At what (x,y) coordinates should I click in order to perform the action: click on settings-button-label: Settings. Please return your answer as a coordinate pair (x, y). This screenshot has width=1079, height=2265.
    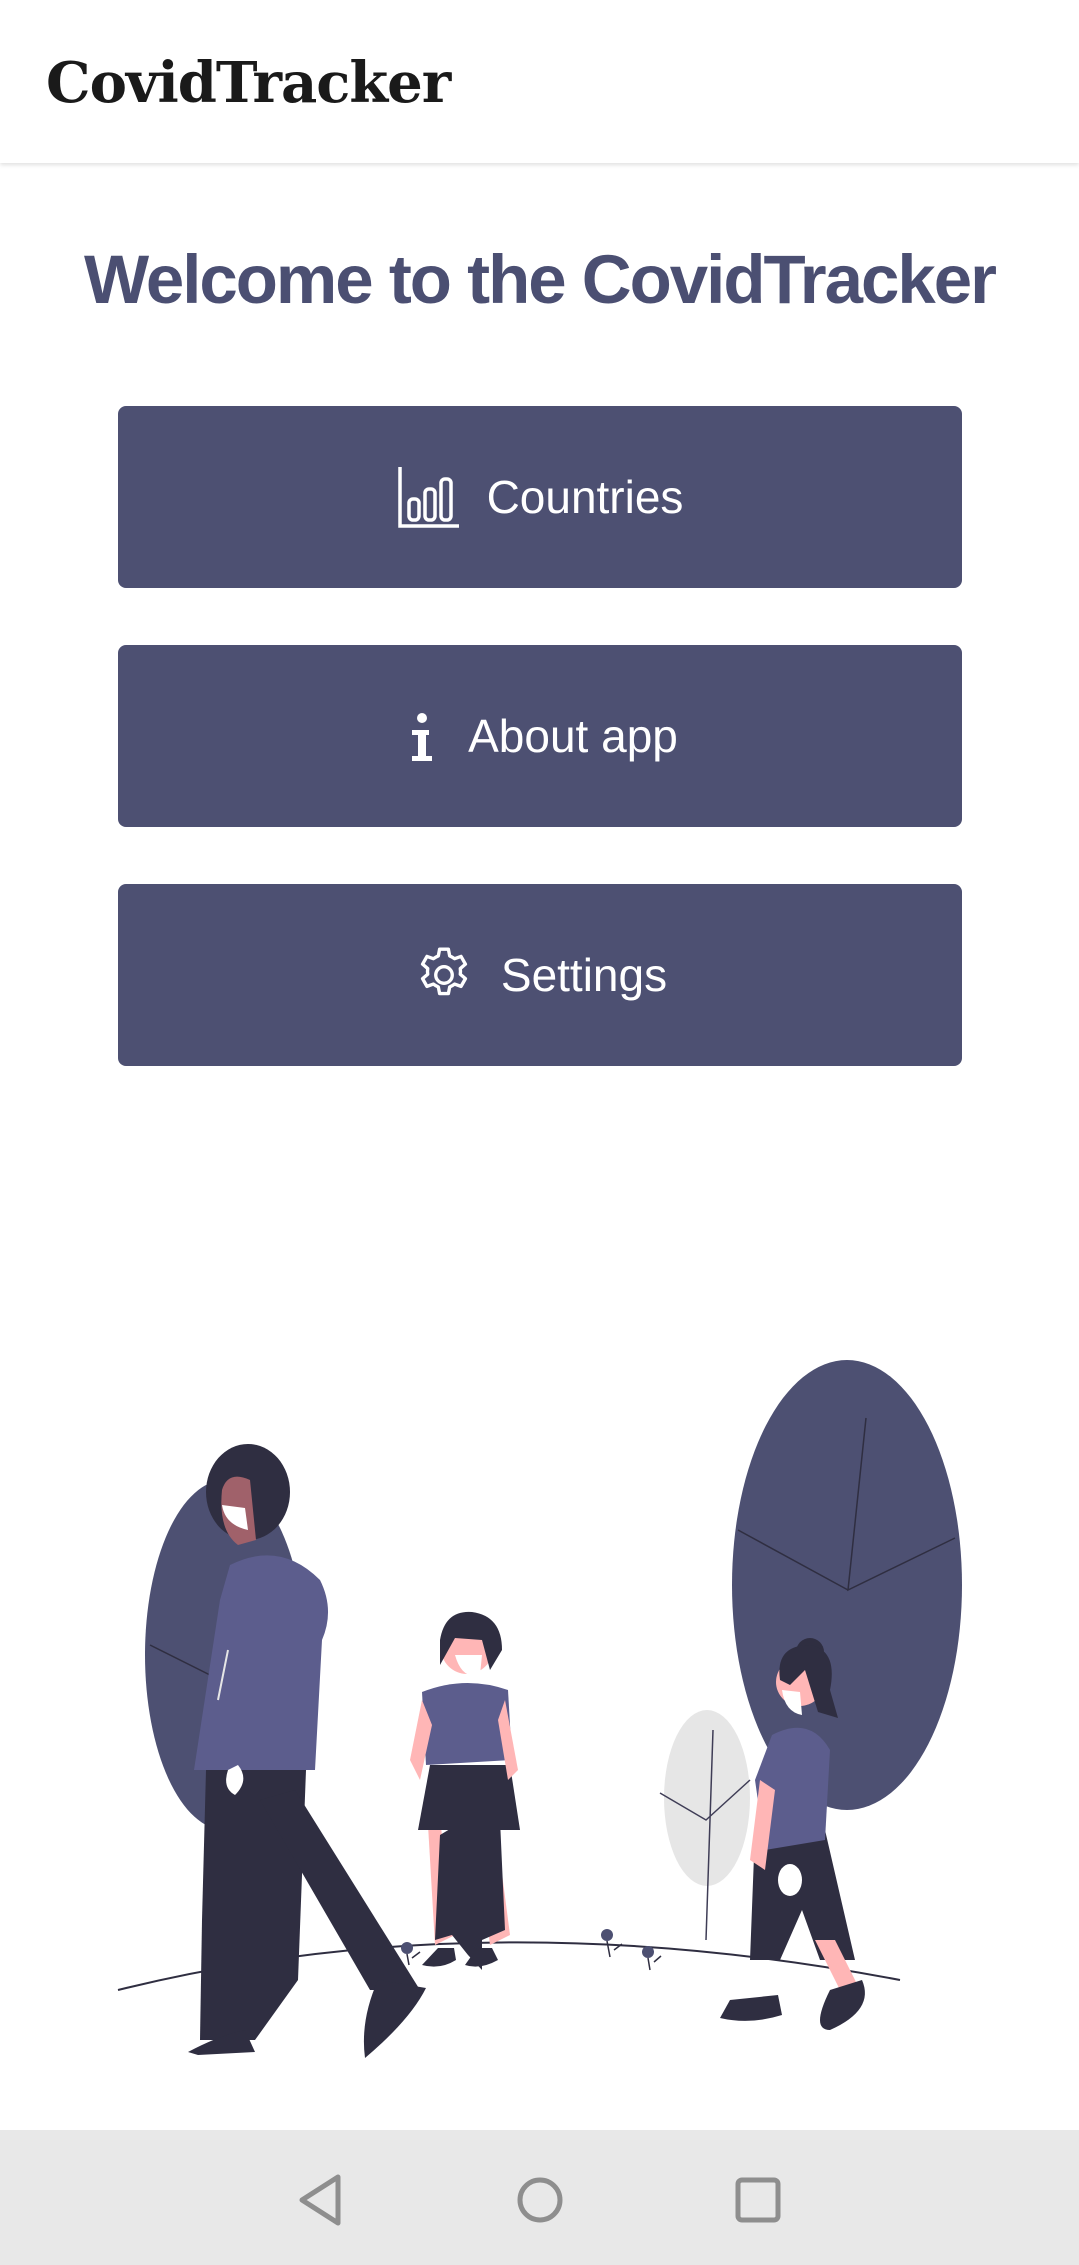
    Looking at the image, I should click on (584, 975).